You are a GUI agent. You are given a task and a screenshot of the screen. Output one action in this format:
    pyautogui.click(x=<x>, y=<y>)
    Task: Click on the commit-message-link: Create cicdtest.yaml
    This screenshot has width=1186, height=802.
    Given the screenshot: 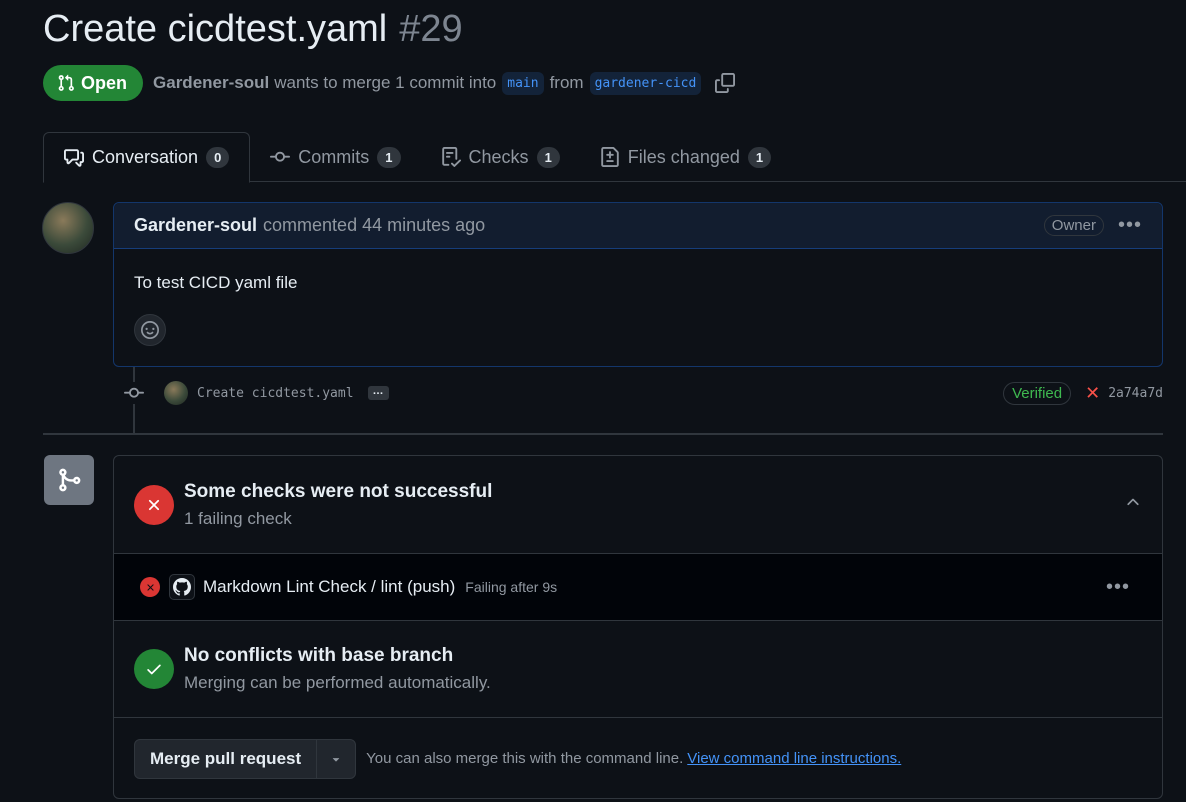 What is the action you would take?
    pyautogui.click(x=275, y=393)
    